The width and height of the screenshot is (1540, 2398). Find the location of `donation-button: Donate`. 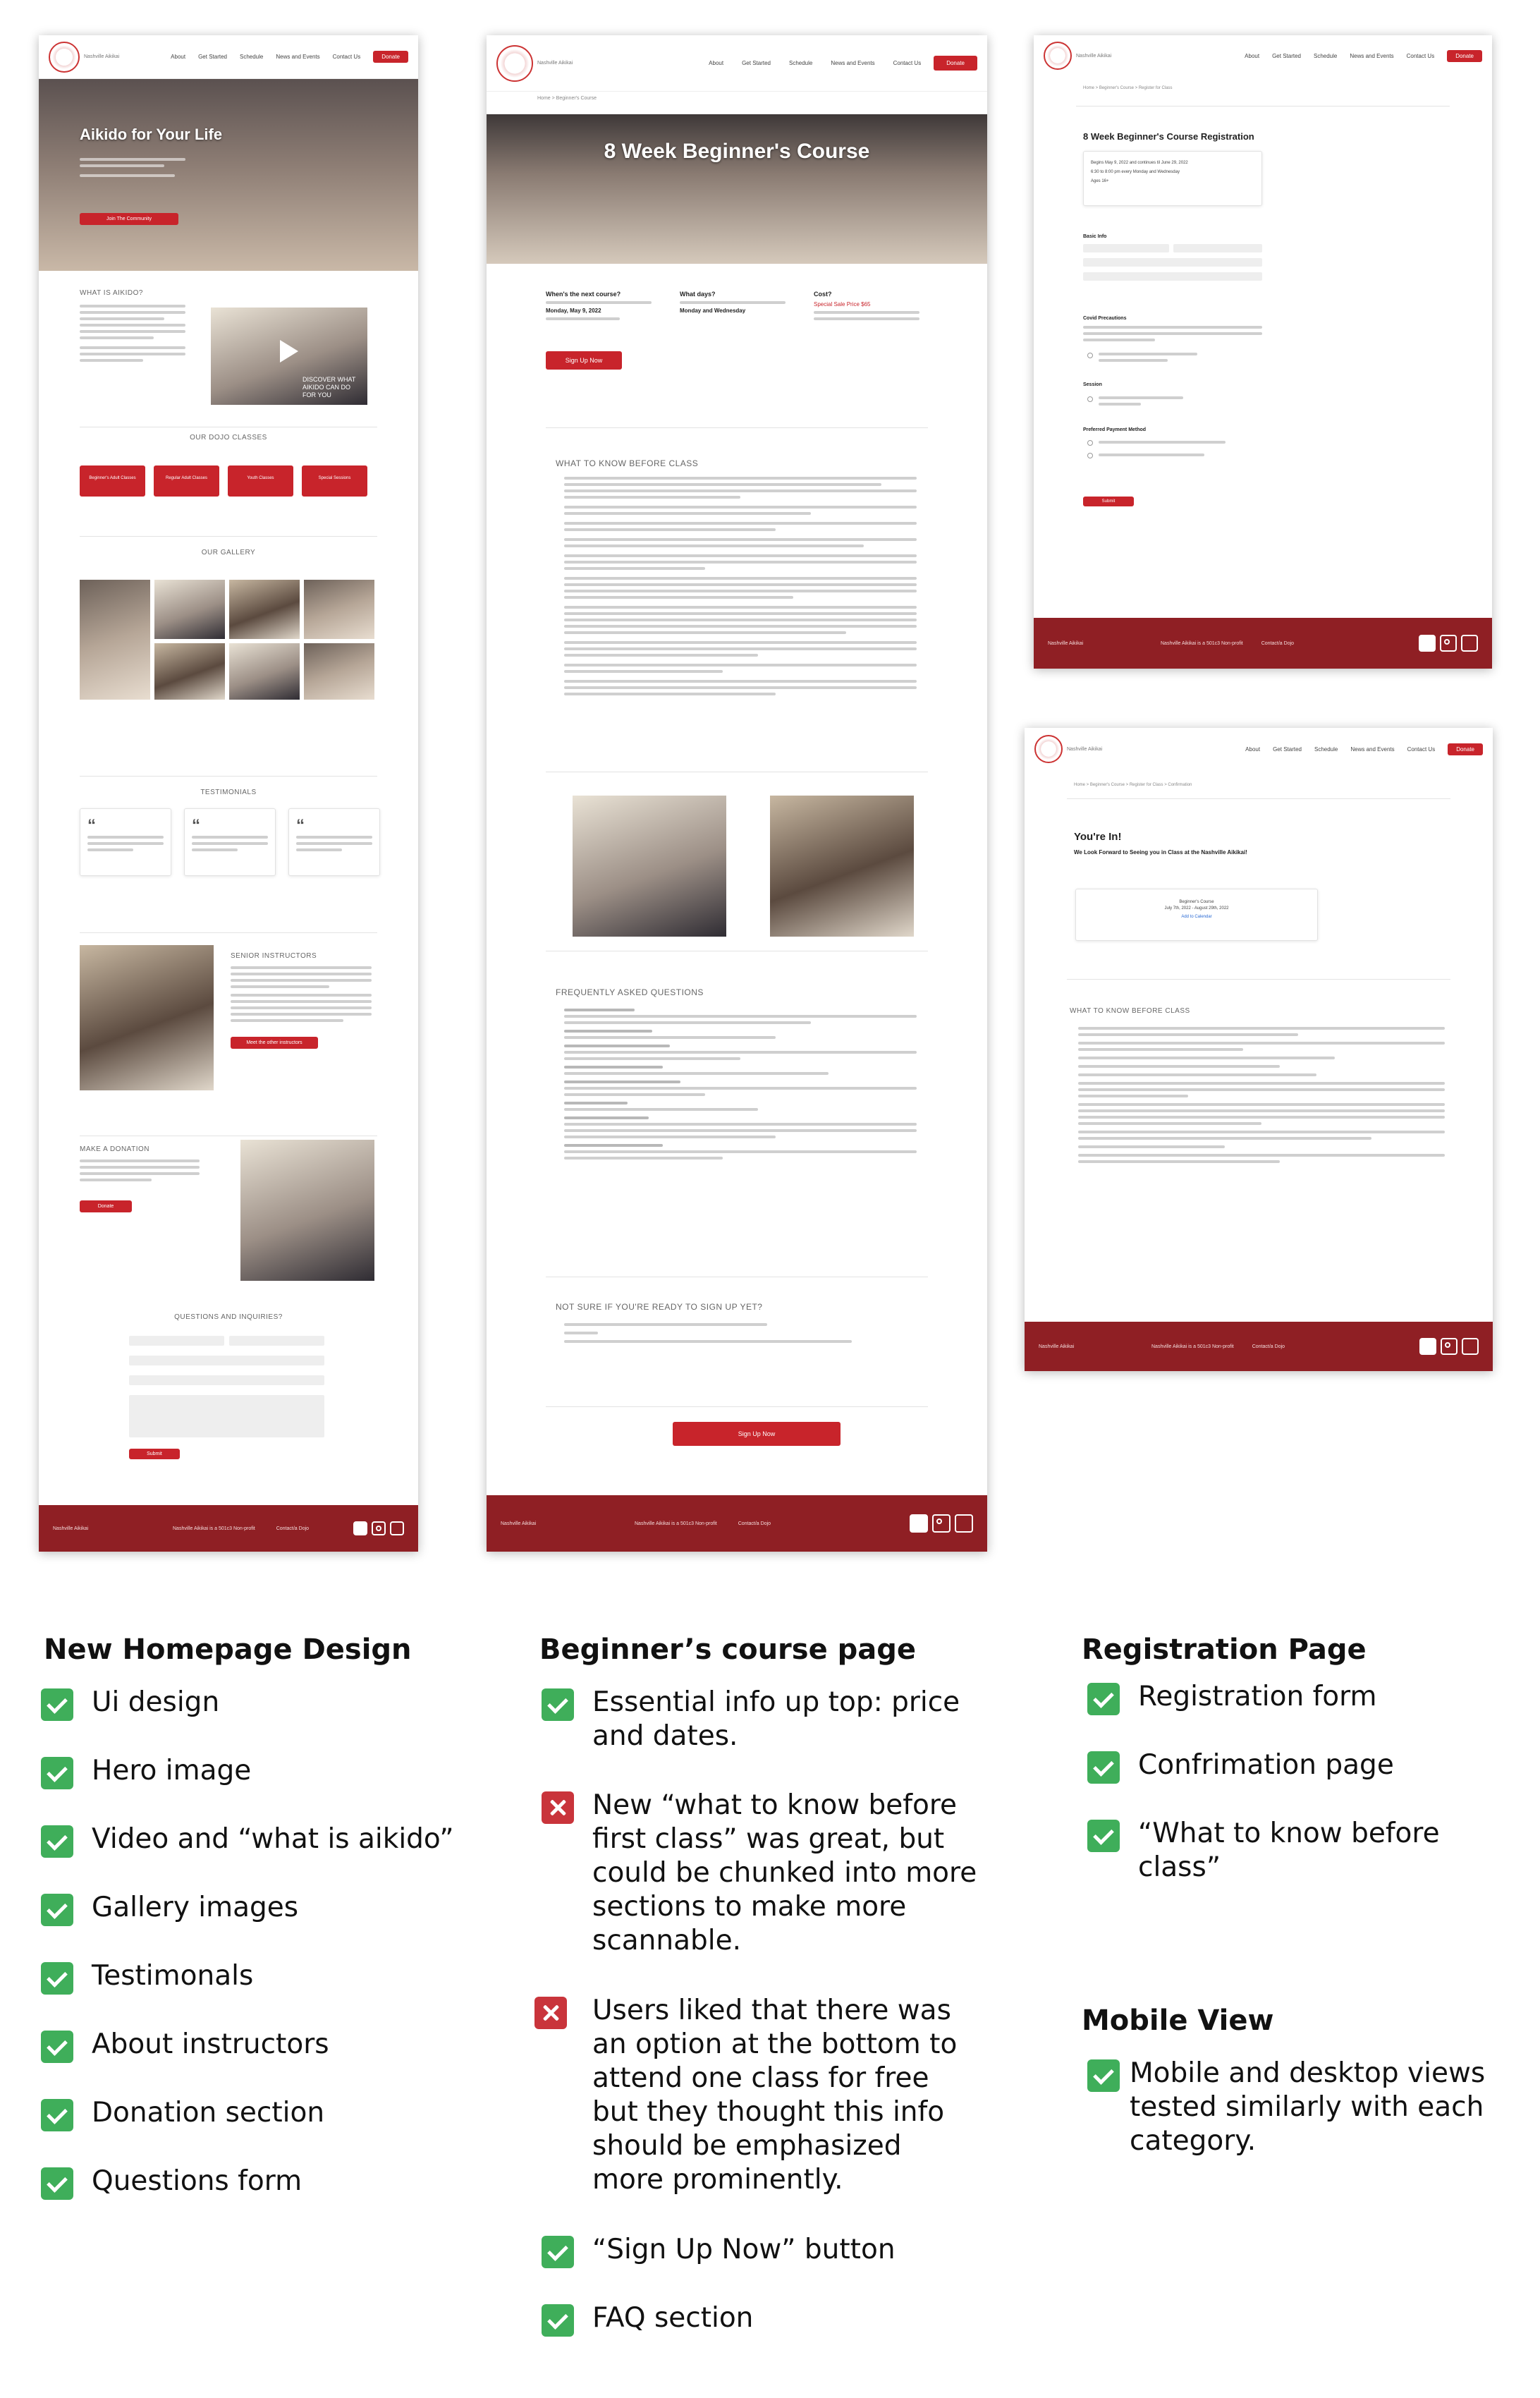

donation-button: Donate is located at coordinates (106, 1206).